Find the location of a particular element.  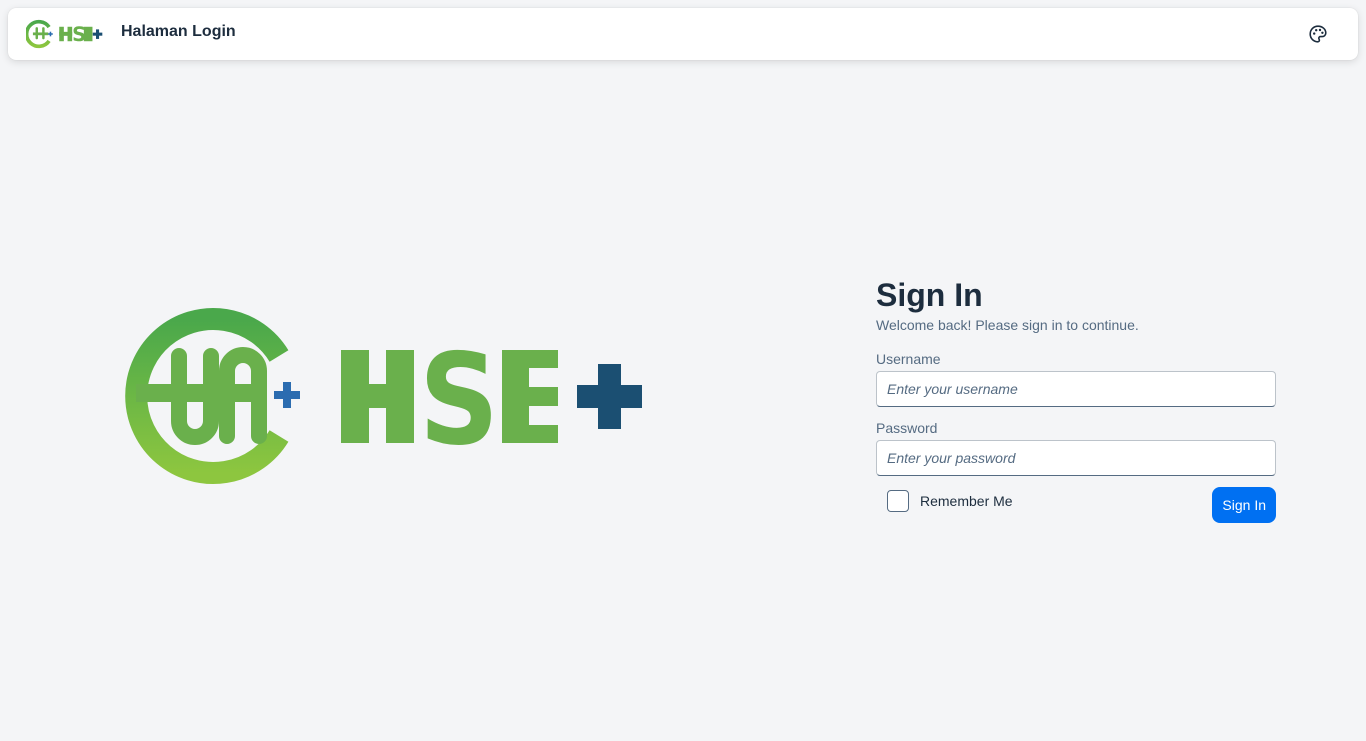

palette-icon is located at coordinates (1318, 34).